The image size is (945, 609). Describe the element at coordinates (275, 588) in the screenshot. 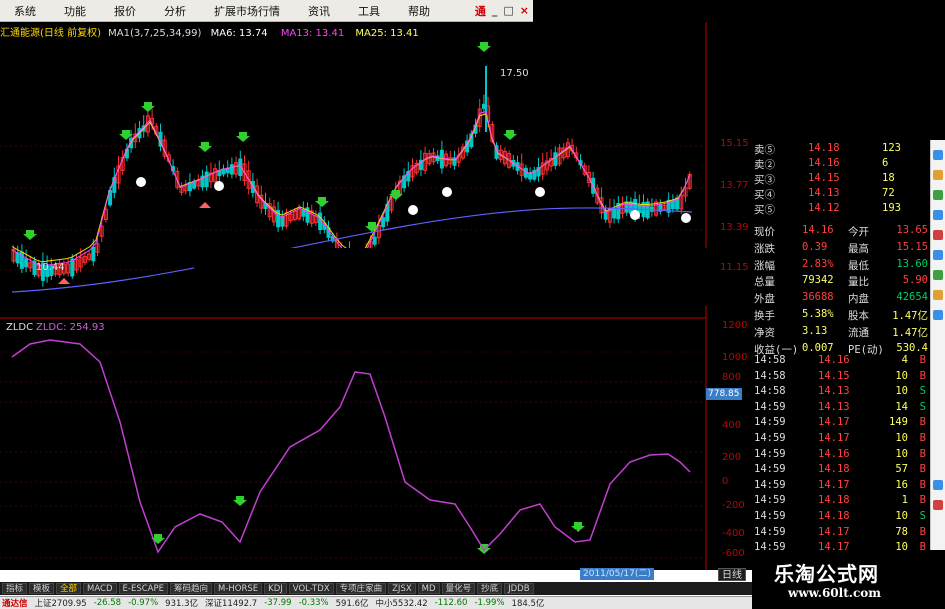

I see `indicator-tab: KDJ` at that location.